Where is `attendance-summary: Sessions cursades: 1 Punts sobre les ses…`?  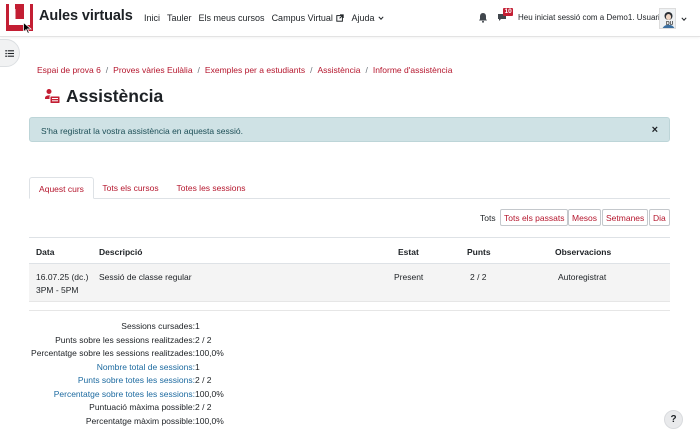
attendance-summary: Sessions cursades: 1 Punts sobre les ses… is located at coordinates (150, 375).